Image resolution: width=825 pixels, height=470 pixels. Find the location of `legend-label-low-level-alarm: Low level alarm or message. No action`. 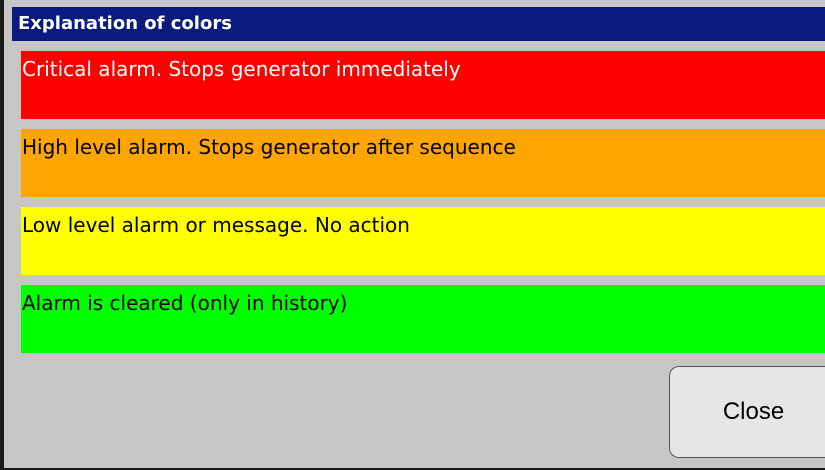

legend-label-low-level-alarm: Low level alarm or message. No action is located at coordinates (216, 225).